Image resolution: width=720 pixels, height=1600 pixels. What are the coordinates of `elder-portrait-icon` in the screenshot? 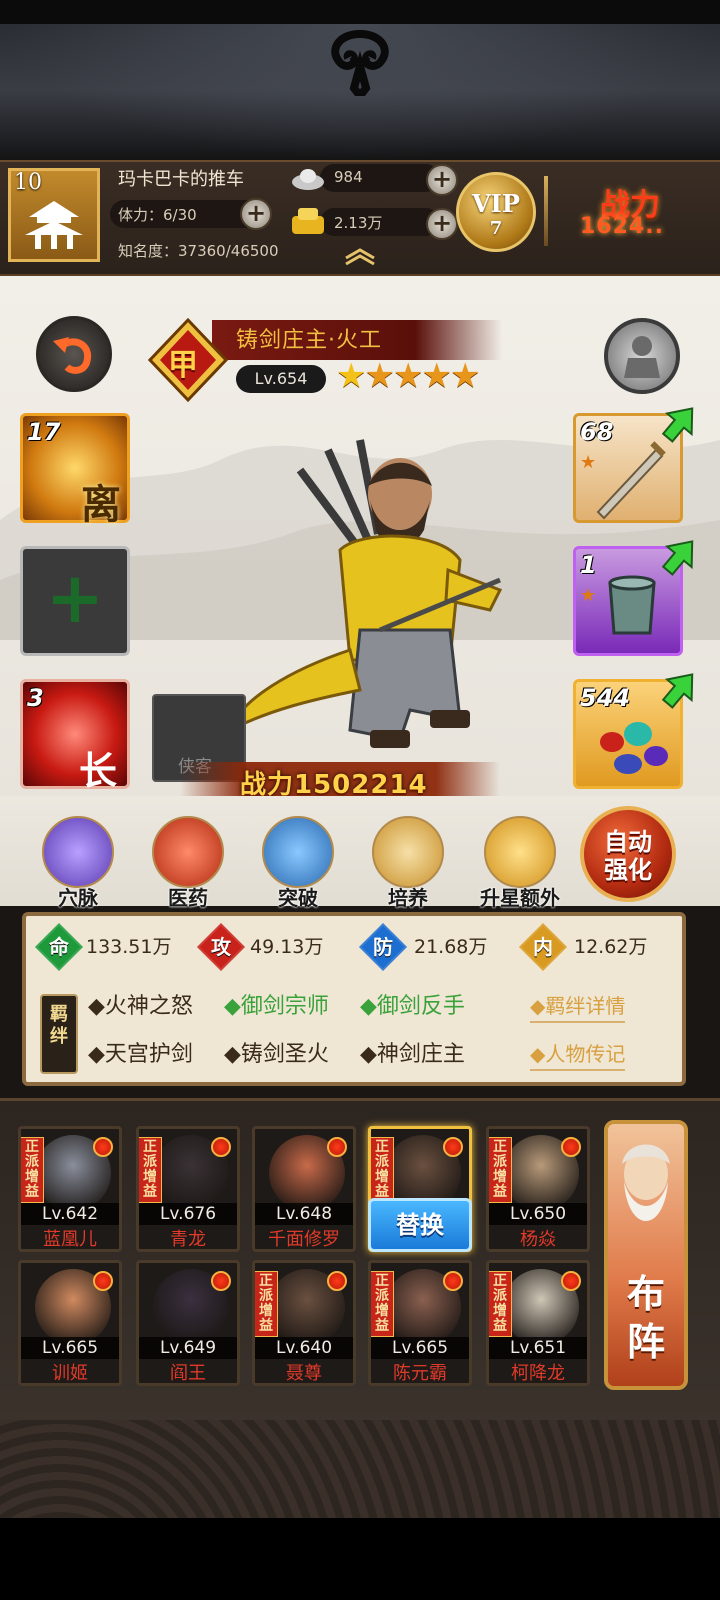 It's located at (646, 1182).